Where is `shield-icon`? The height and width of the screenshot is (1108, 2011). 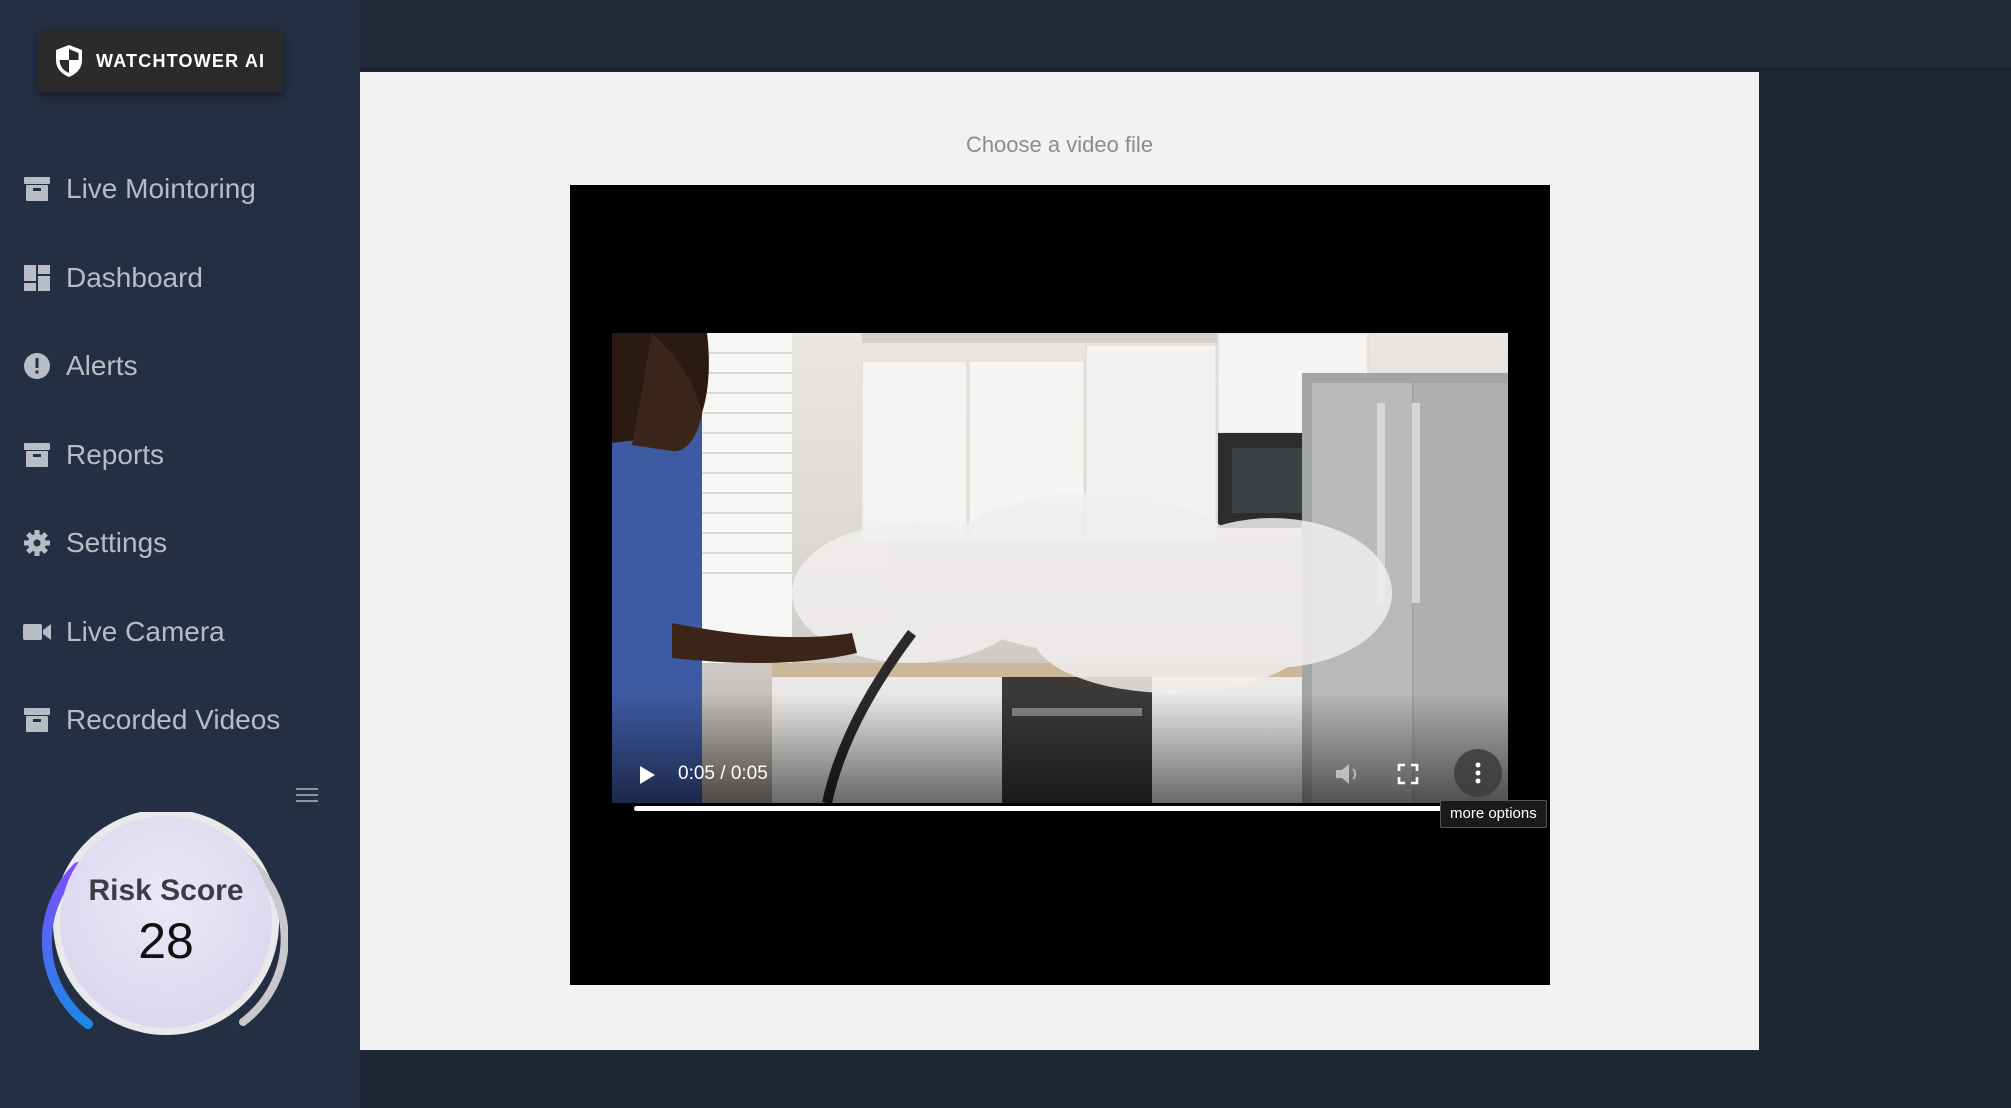 shield-icon is located at coordinates (69, 61).